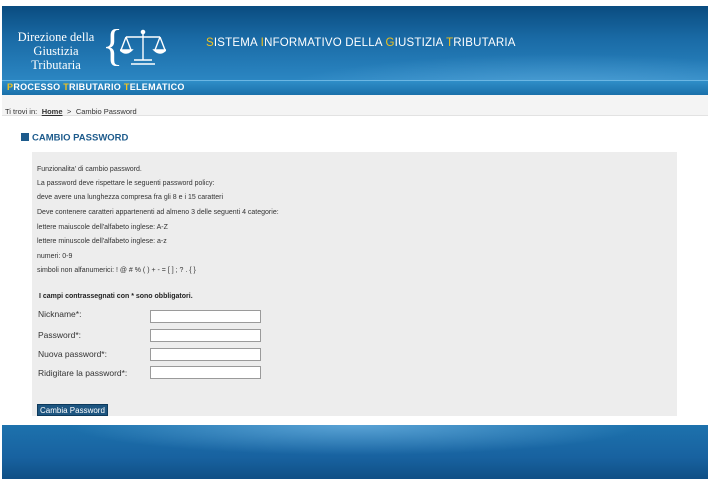 Image resolution: width=714 pixels, height=485 pixels. I want to click on title-part: IUSTIZIA, so click(420, 43).